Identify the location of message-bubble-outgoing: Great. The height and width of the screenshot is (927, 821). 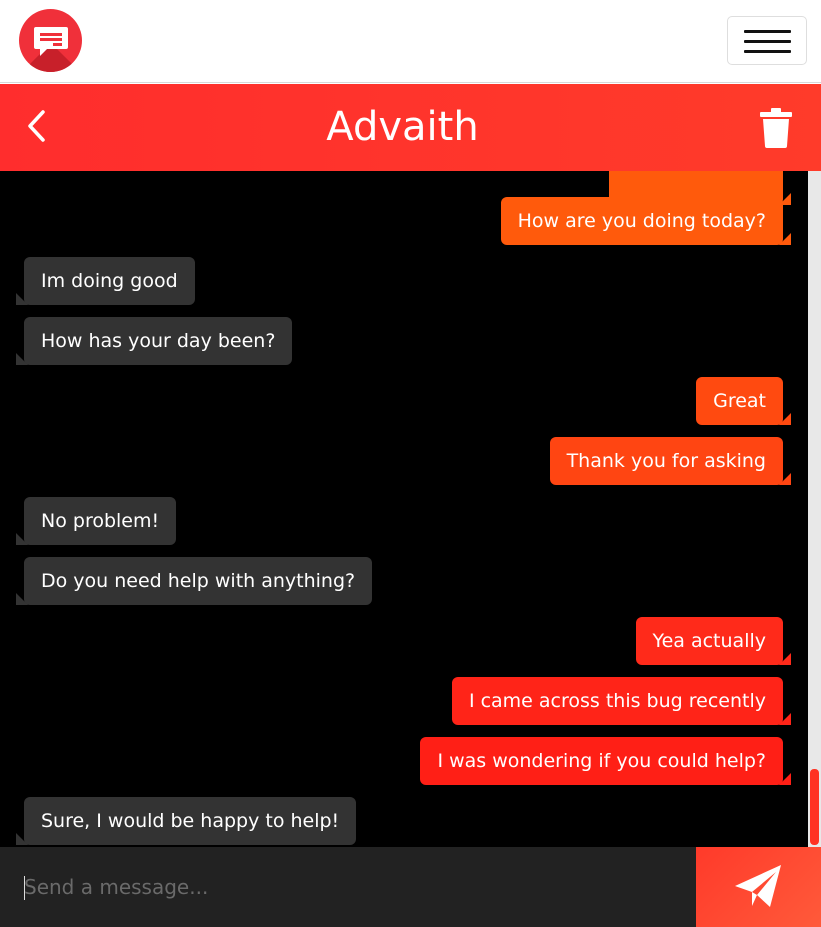
(743, 401).